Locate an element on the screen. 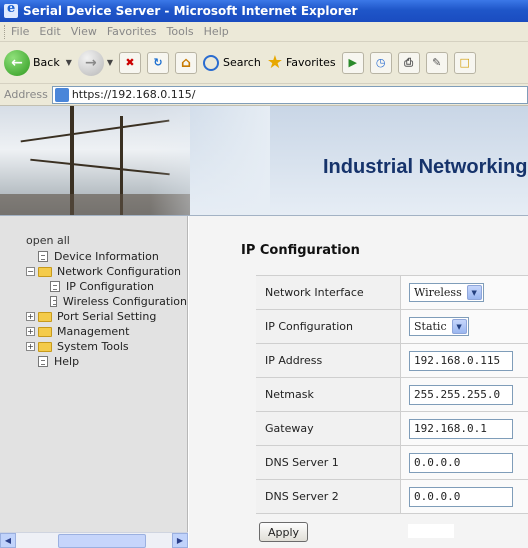 The height and width of the screenshot is (548, 528). form-row-ip-address: IP Address 192.168.0.115 is located at coordinates (392, 361).